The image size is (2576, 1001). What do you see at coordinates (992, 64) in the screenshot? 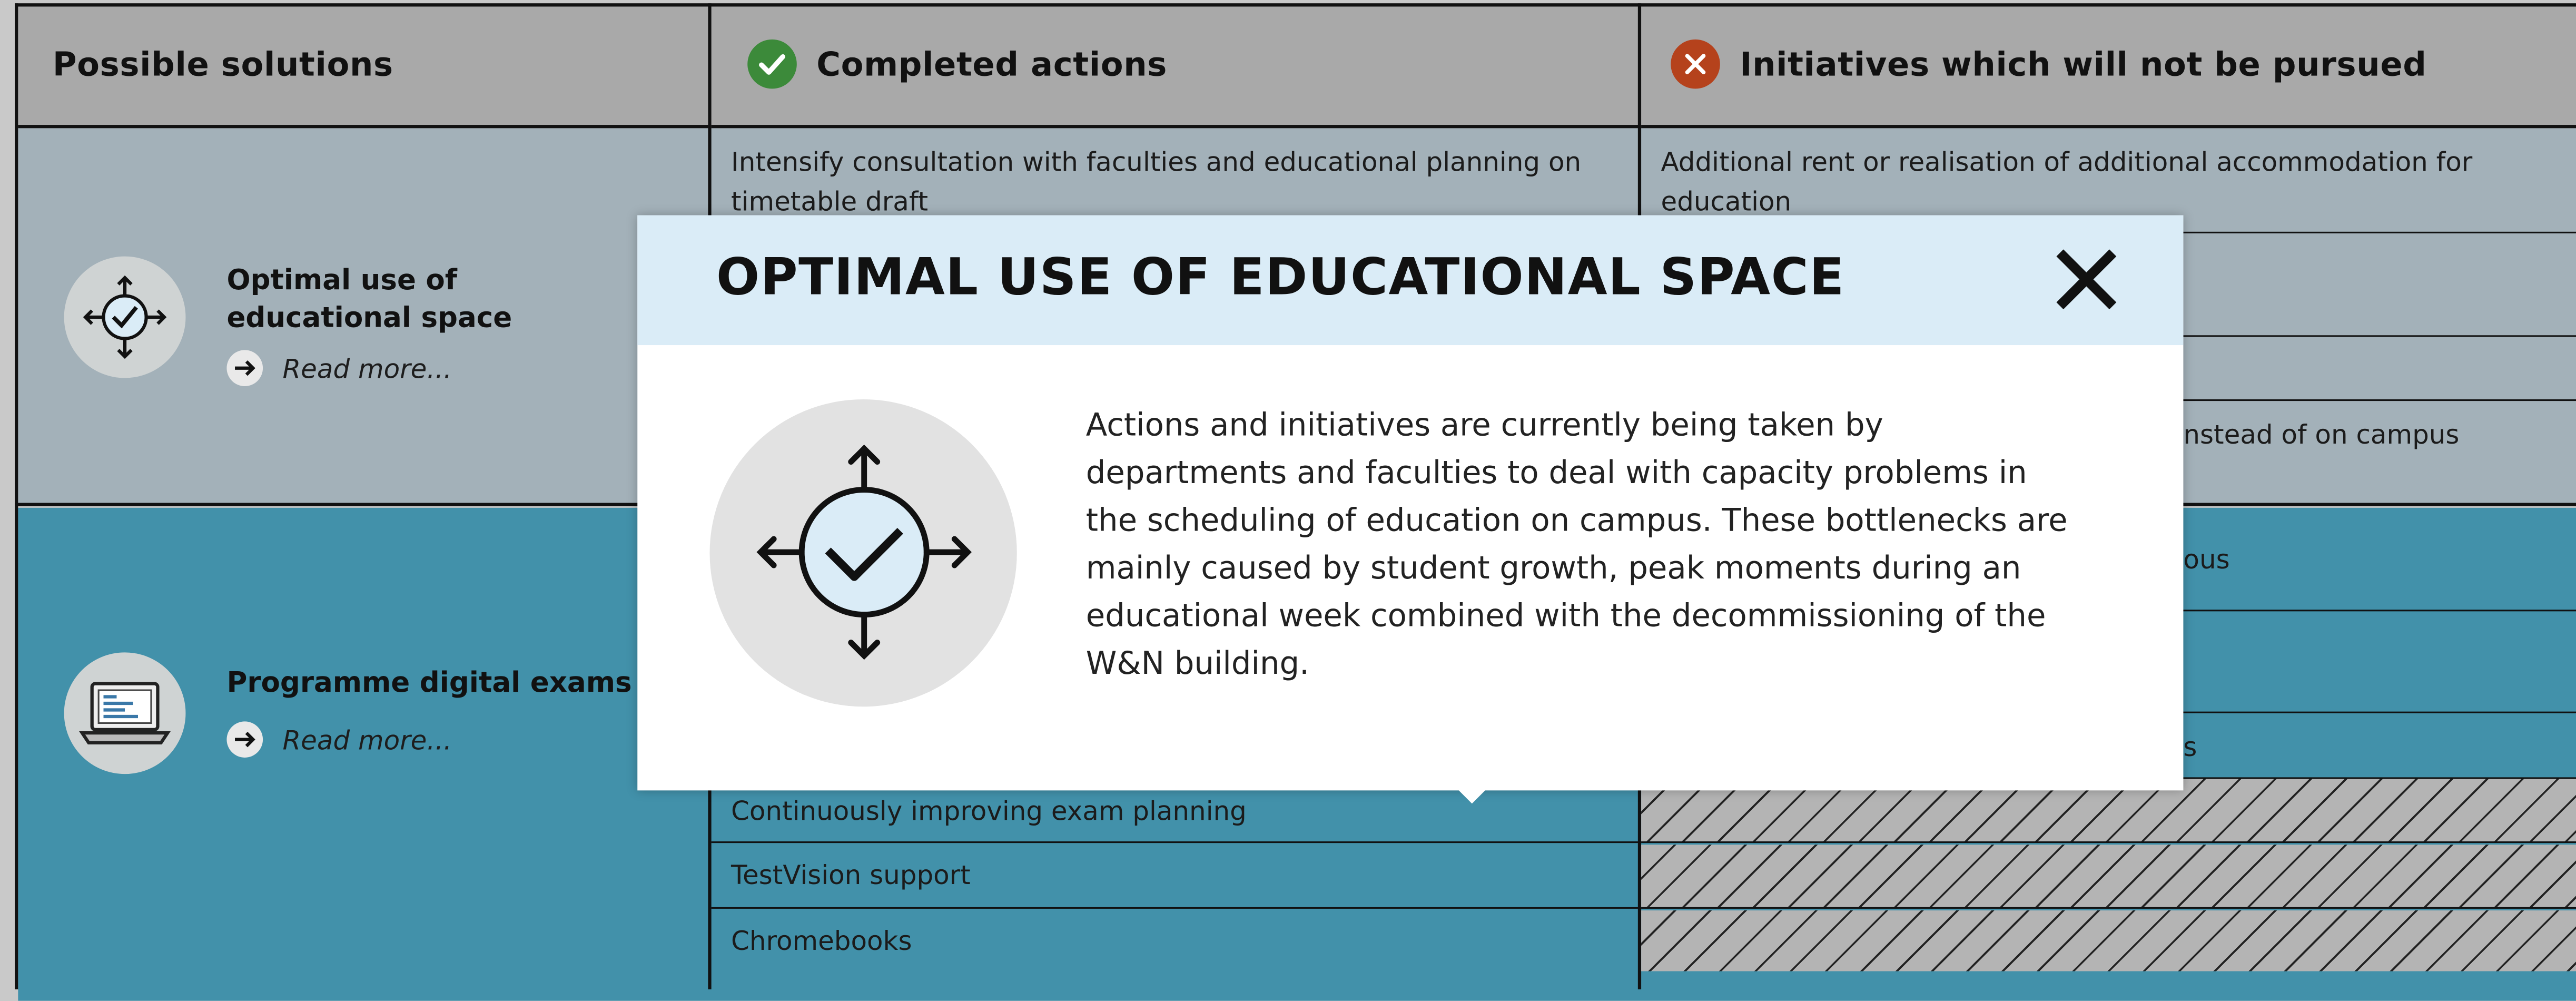
I see `header-label: Completed actions` at bounding box center [992, 64].